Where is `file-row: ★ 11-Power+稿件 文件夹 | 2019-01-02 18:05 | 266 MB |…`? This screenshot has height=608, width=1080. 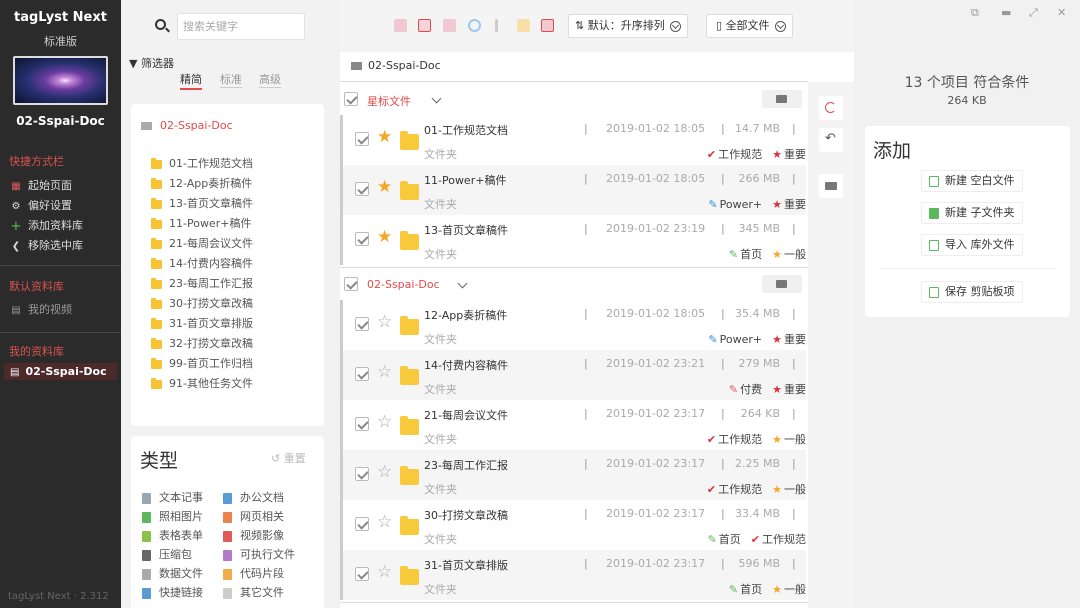
file-row: ★ 11-Power+稿件 文件夹 | 2019-01-02 18:05 | 266 MB |… is located at coordinates (573, 190).